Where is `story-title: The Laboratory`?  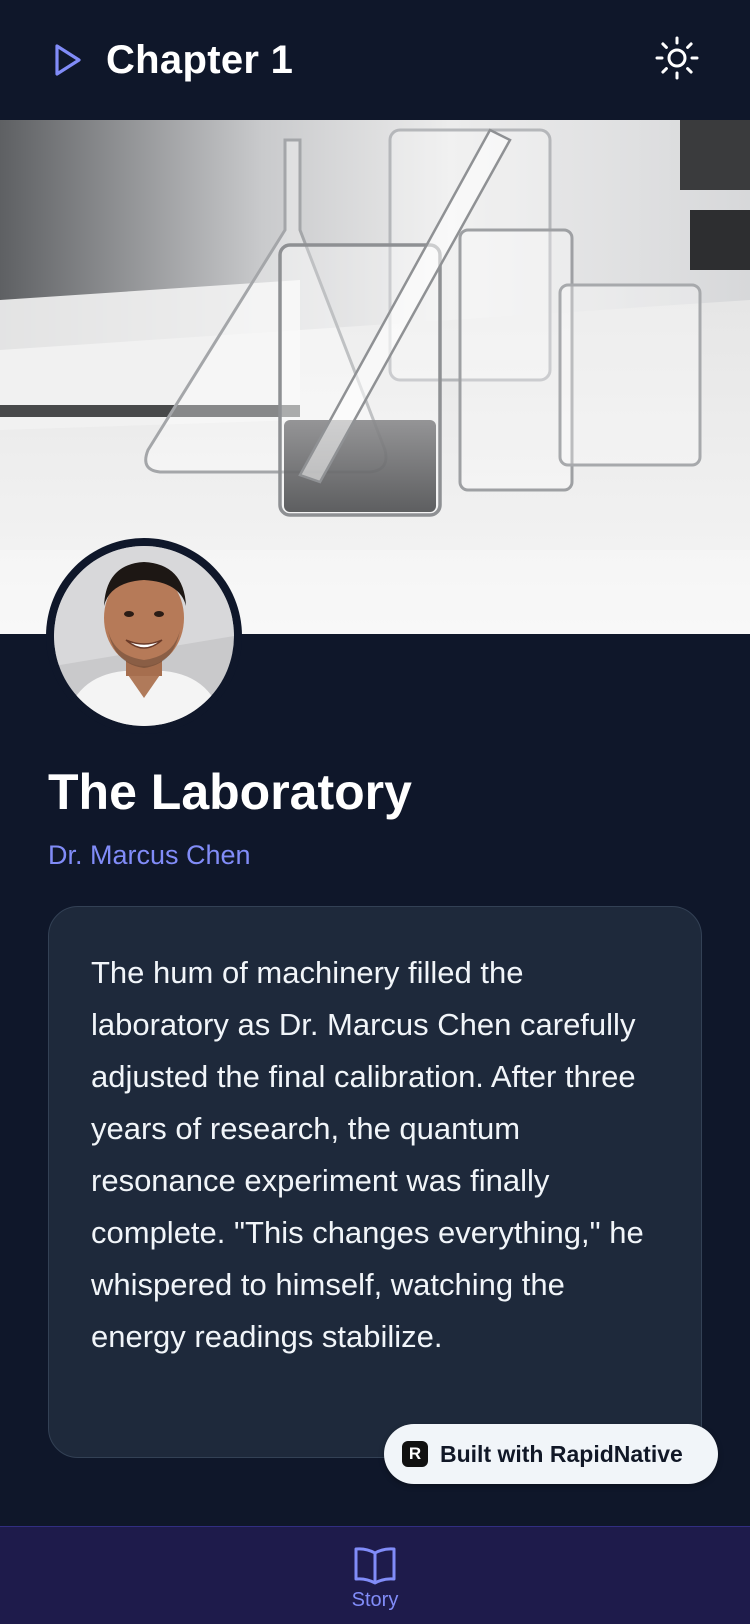 story-title: The Laboratory is located at coordinates (230, 792).